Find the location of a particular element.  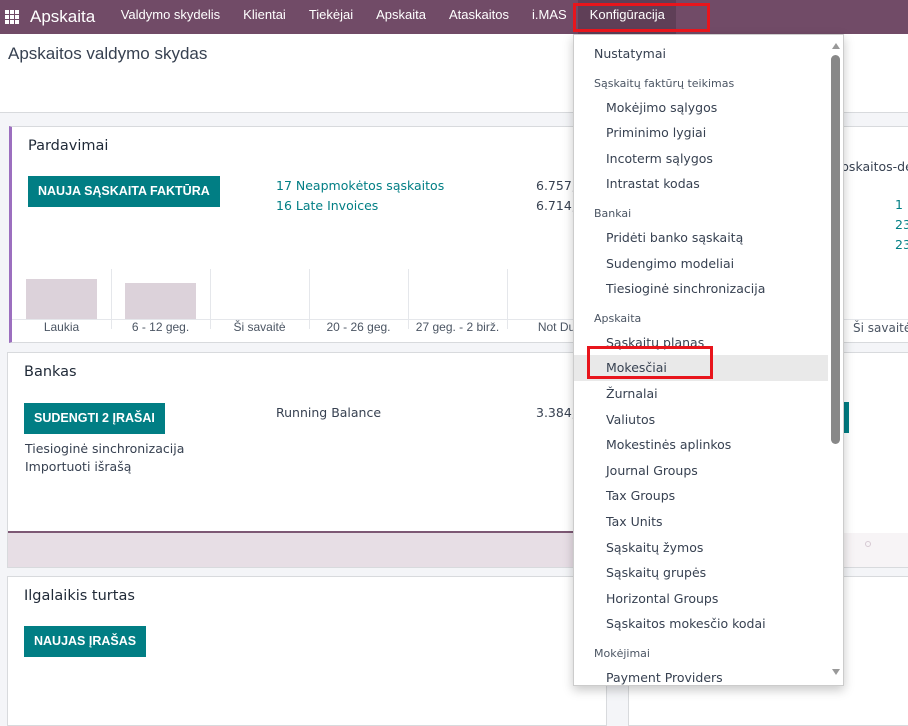

menu-item: Journal Groups is located at coordinates (701, 471).